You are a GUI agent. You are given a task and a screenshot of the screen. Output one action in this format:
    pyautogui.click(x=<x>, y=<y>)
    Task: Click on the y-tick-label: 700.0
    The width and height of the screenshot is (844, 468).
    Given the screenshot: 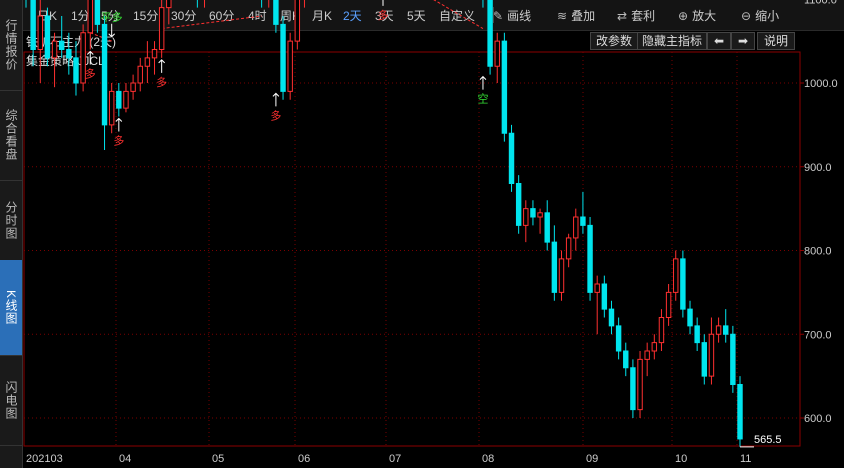 What is the action you would take?
    pyautogui.click(x=818, y=335)
    